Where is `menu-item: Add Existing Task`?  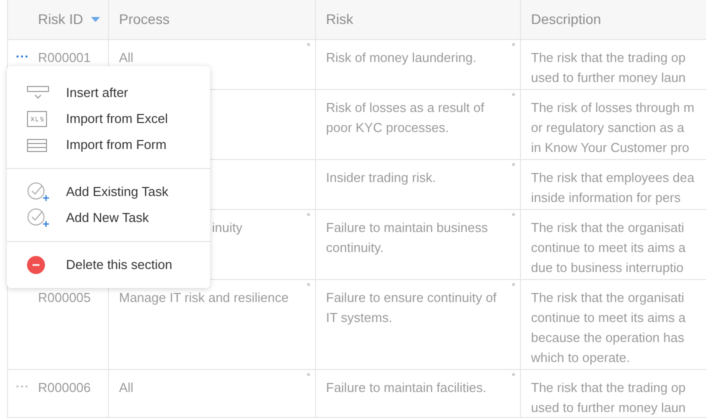
menu-item: Add Existing Task is located at coordinates (108, 192).